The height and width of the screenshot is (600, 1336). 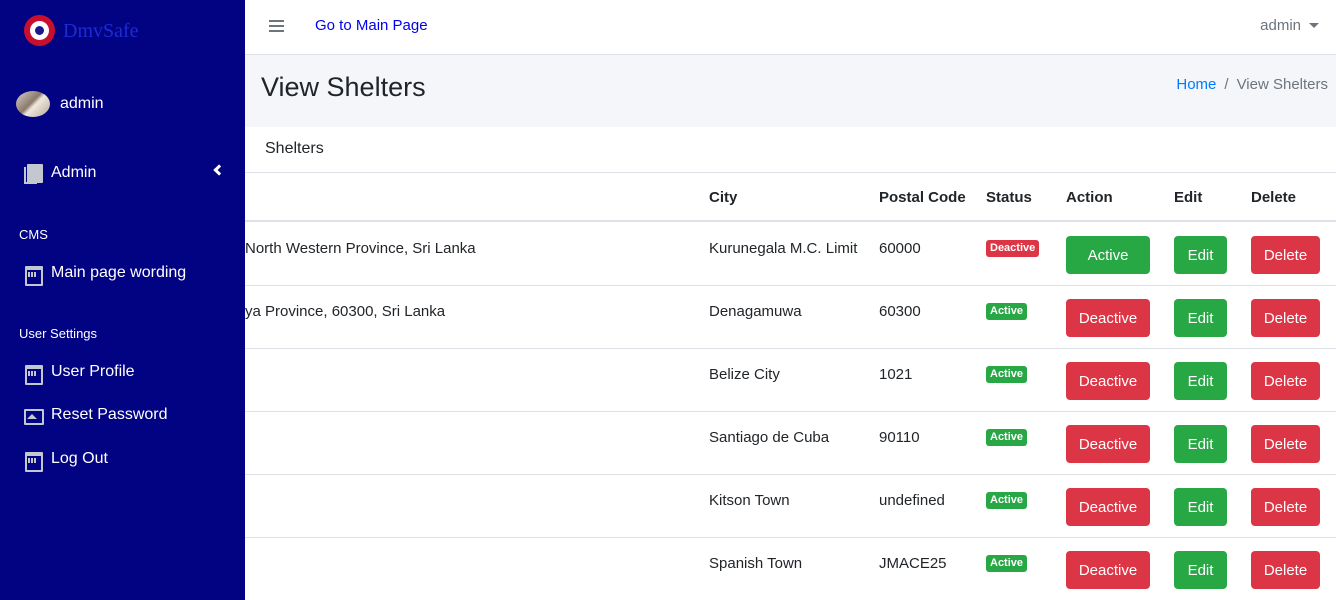 I want to click on column-header-postal-code: Postal Code, so click(x=922, y=197).